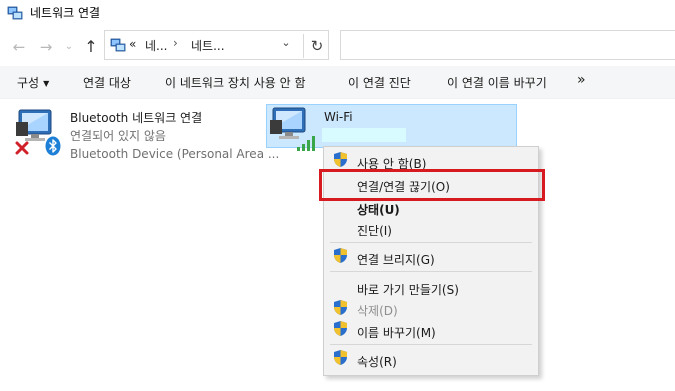  I want to click on highlight-annotation, so click(432, 185).